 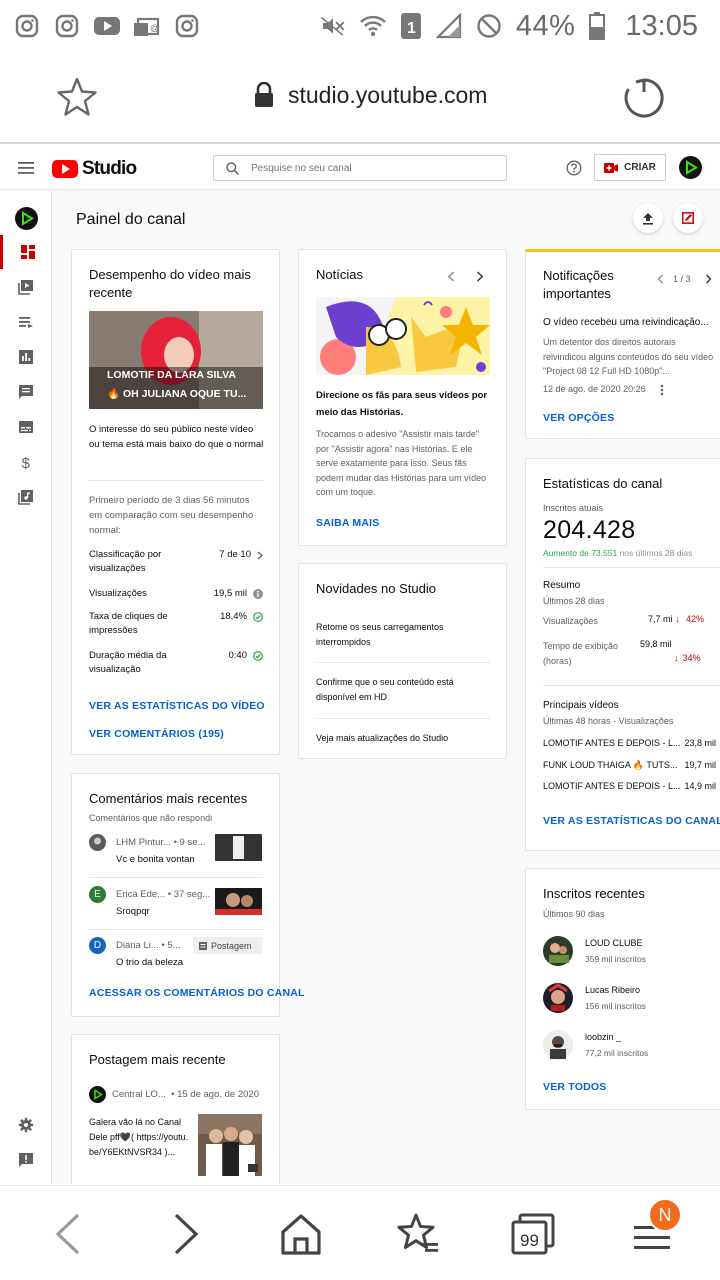 What do you see at coordinates (150, 962) in the screenshot?
I see `comment-text: O trio da beleza` at bounding box center [150, 962].